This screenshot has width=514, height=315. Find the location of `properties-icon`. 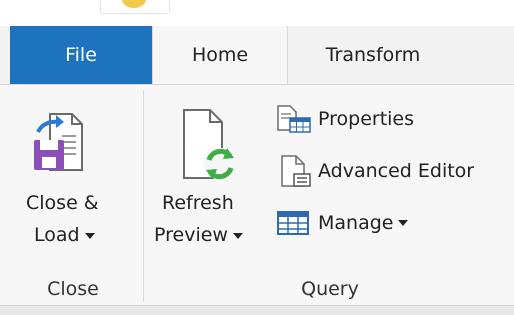

properties-icon is located at coordinates (294, 119).